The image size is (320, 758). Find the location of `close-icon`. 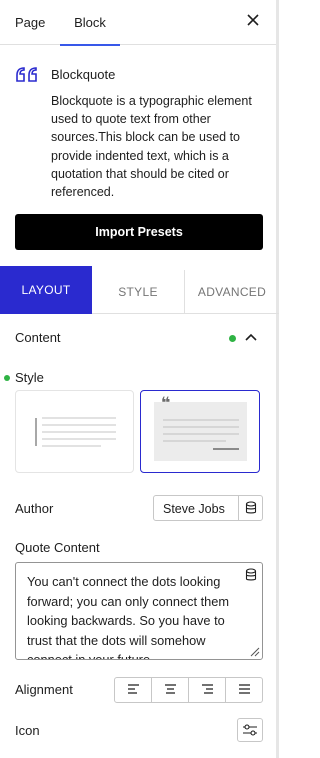

close-icon is located at coordinates (253, 20).